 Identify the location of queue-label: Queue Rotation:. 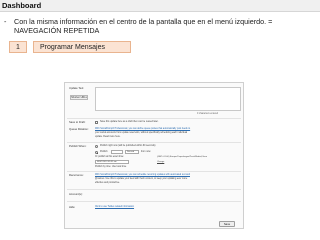
(79, 129).